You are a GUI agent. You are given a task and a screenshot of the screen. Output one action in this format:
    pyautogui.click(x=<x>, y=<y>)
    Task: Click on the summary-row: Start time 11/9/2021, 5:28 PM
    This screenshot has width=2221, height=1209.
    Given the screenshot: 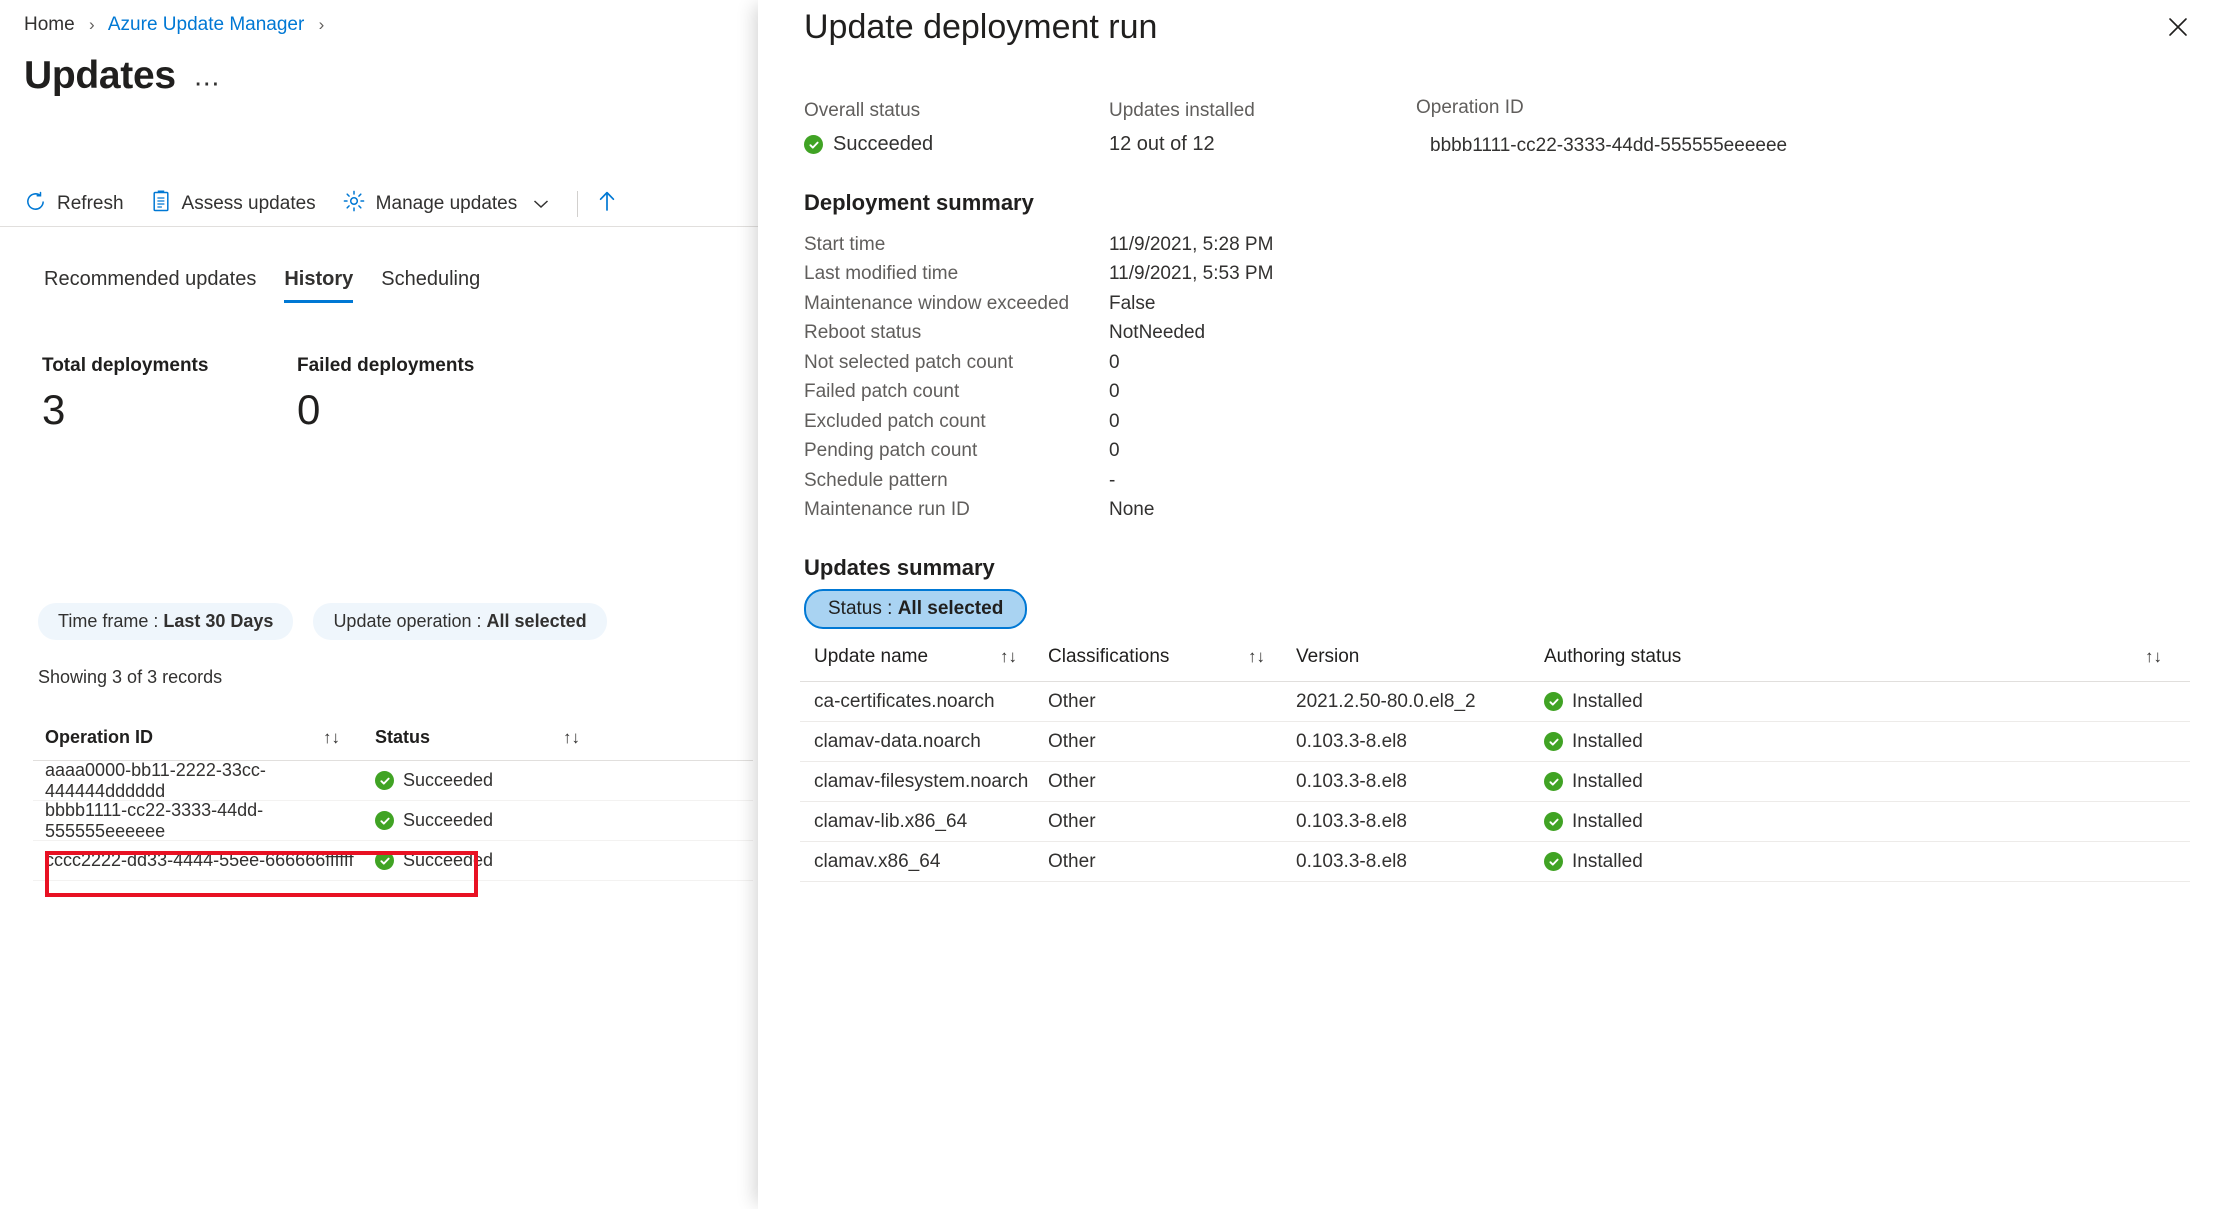 What is the action you would take?
    pyautogui.click(x=1254, y=245)
    